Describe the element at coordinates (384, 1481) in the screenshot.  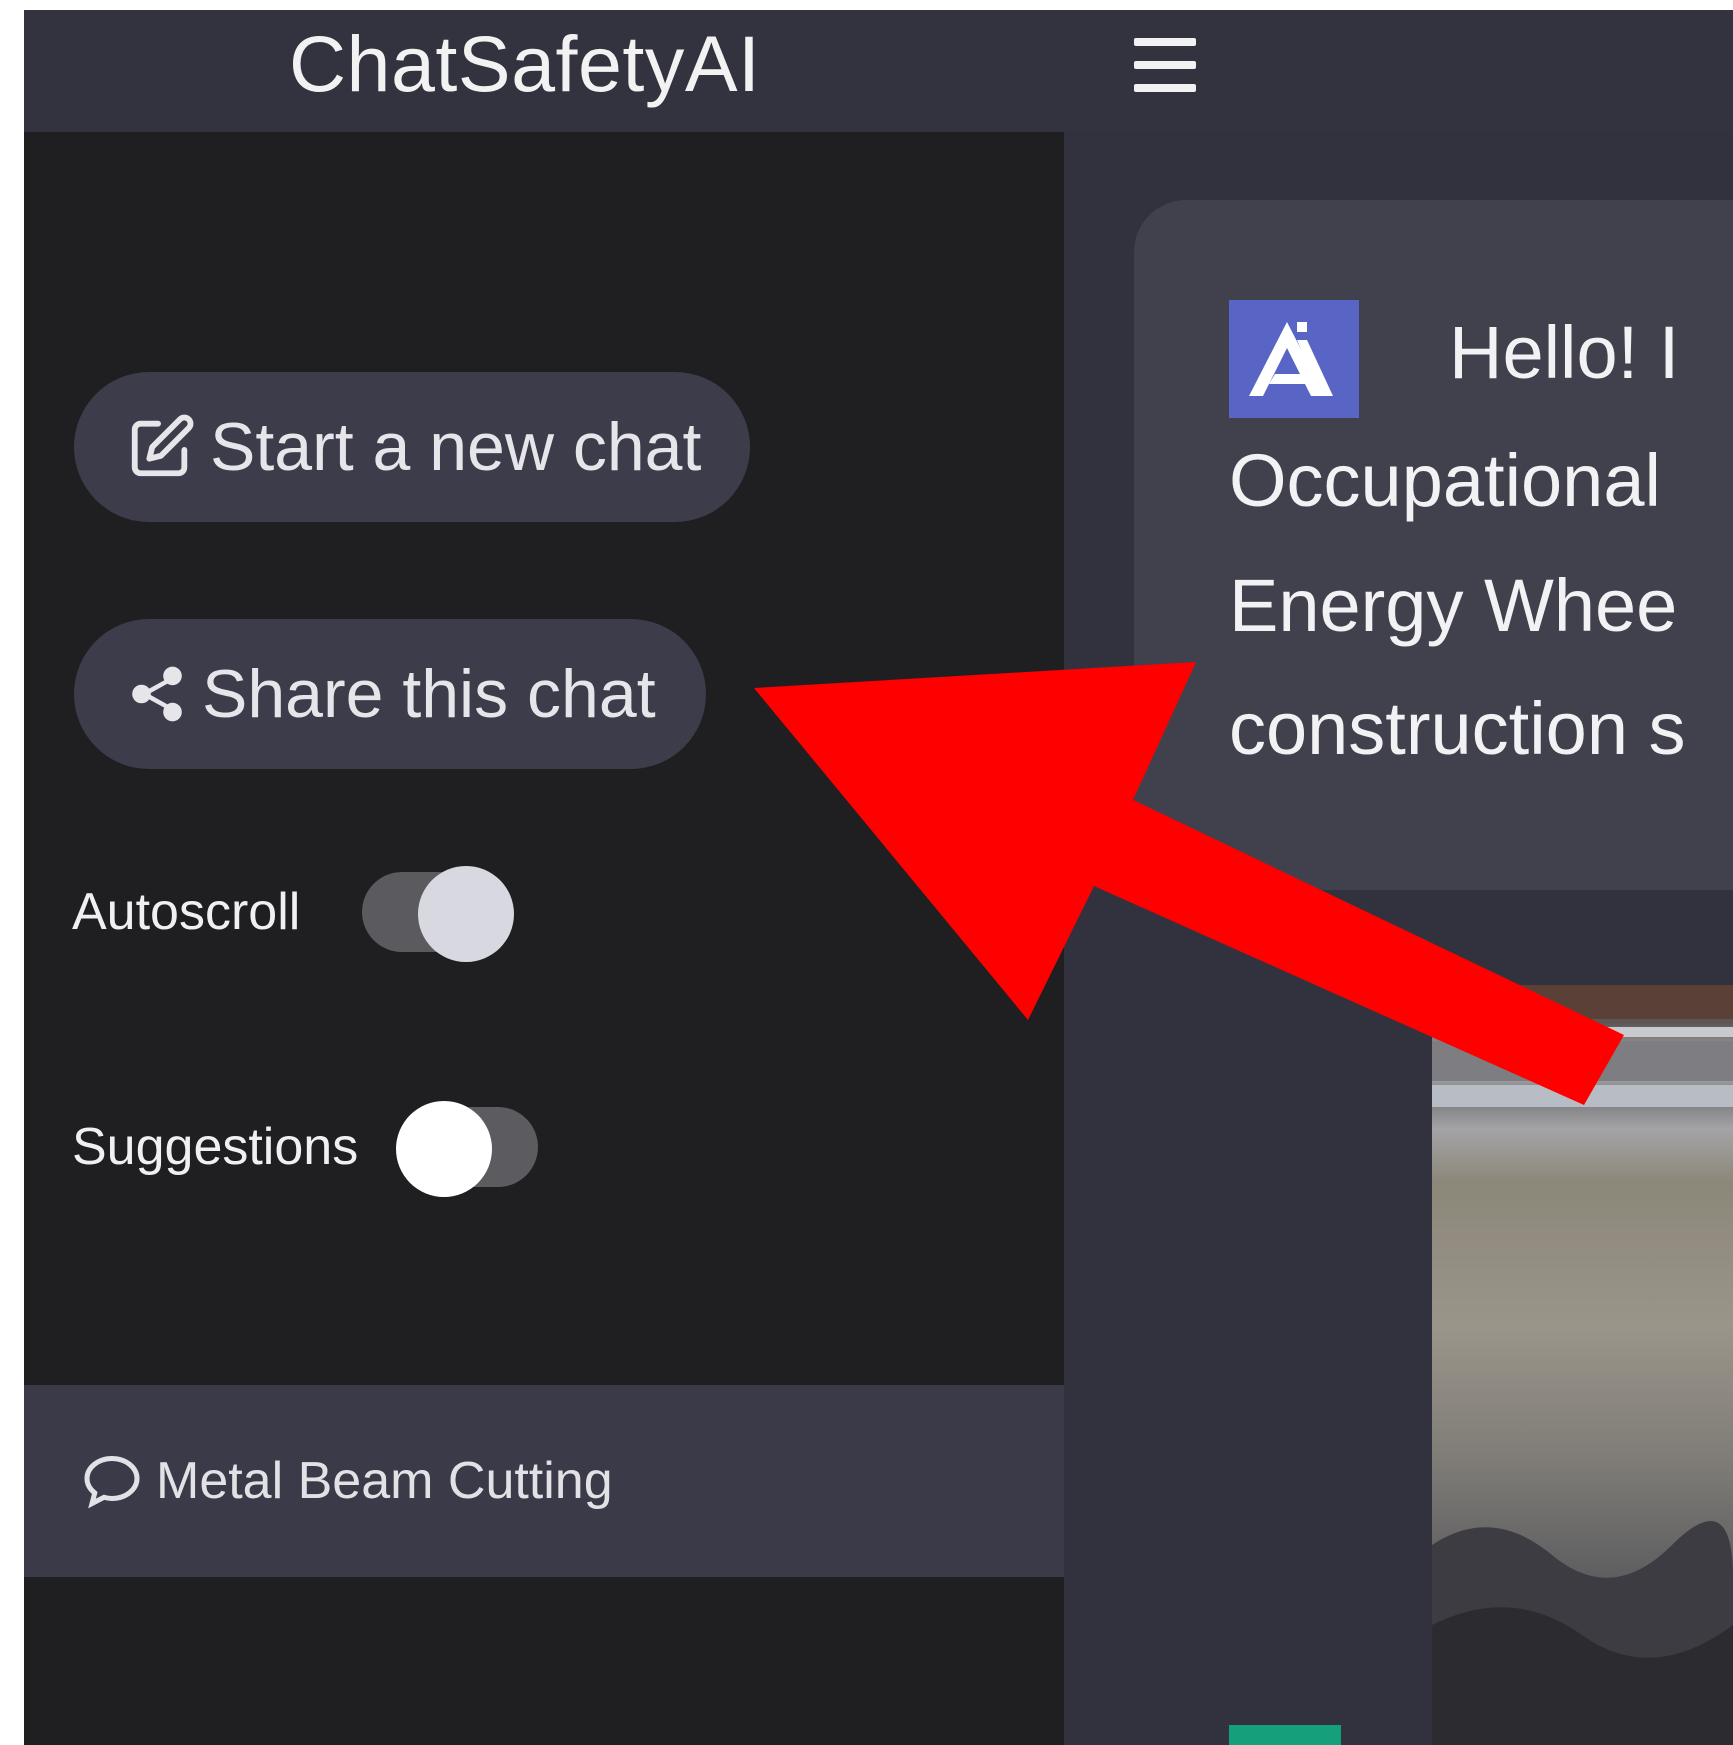
I see `chat-history-label: Metal Beam Cutting` at that location.